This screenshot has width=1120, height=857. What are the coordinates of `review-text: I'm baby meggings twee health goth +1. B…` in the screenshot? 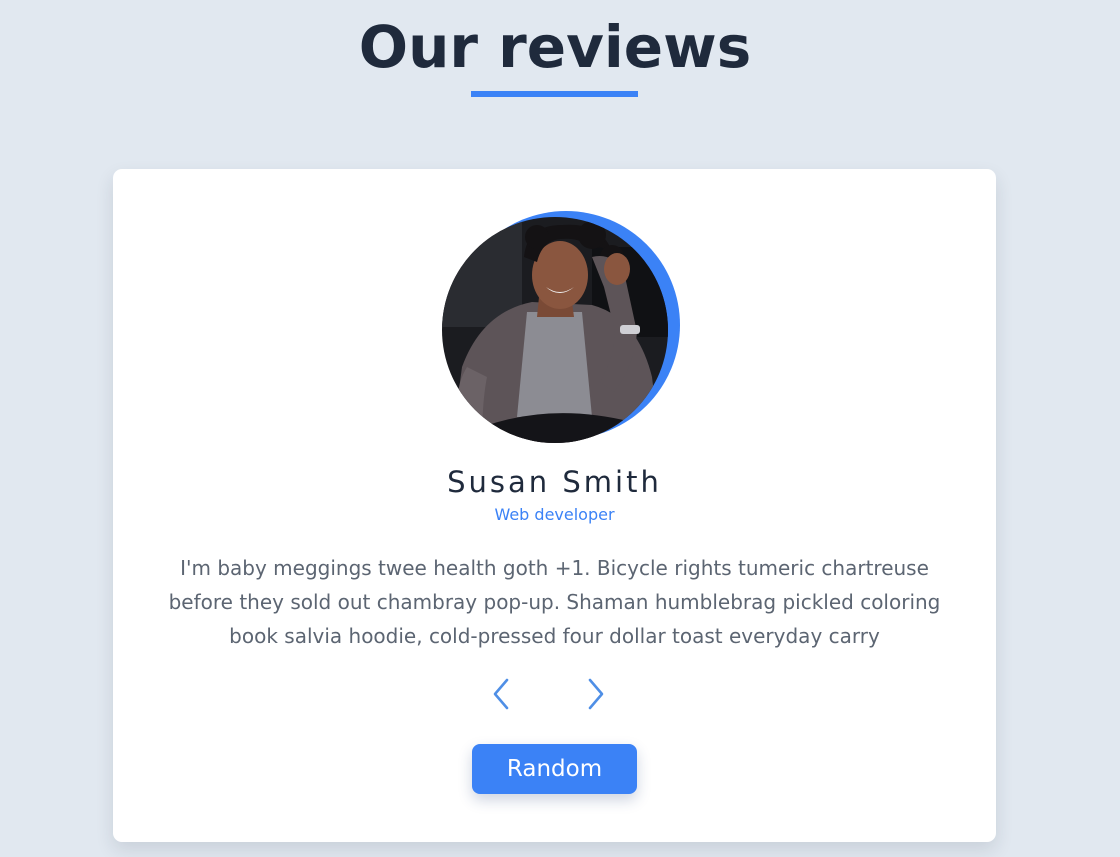 It's located at (554, 602).